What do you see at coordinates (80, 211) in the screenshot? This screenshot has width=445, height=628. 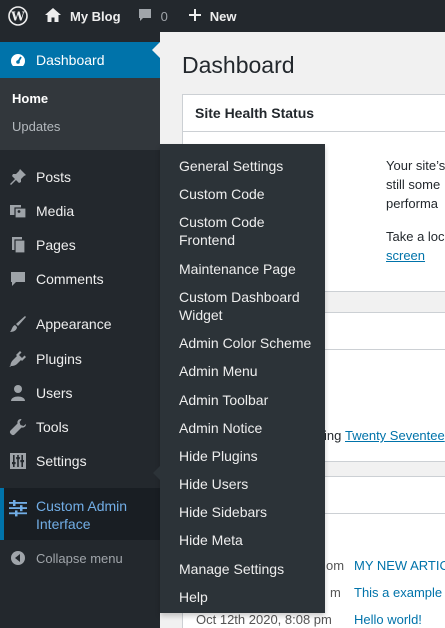 I see `sidebar-item-media: Media` at bounding box center [80, 211].